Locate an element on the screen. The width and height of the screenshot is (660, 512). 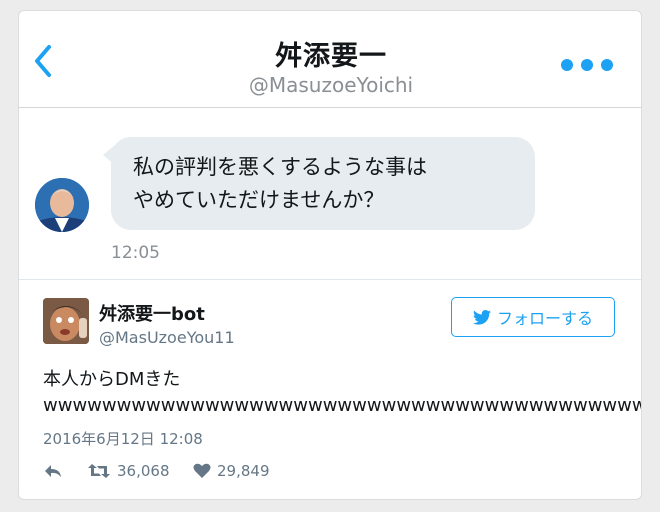
message-timestamp: 12:05 is located at coordinates (135, 253).